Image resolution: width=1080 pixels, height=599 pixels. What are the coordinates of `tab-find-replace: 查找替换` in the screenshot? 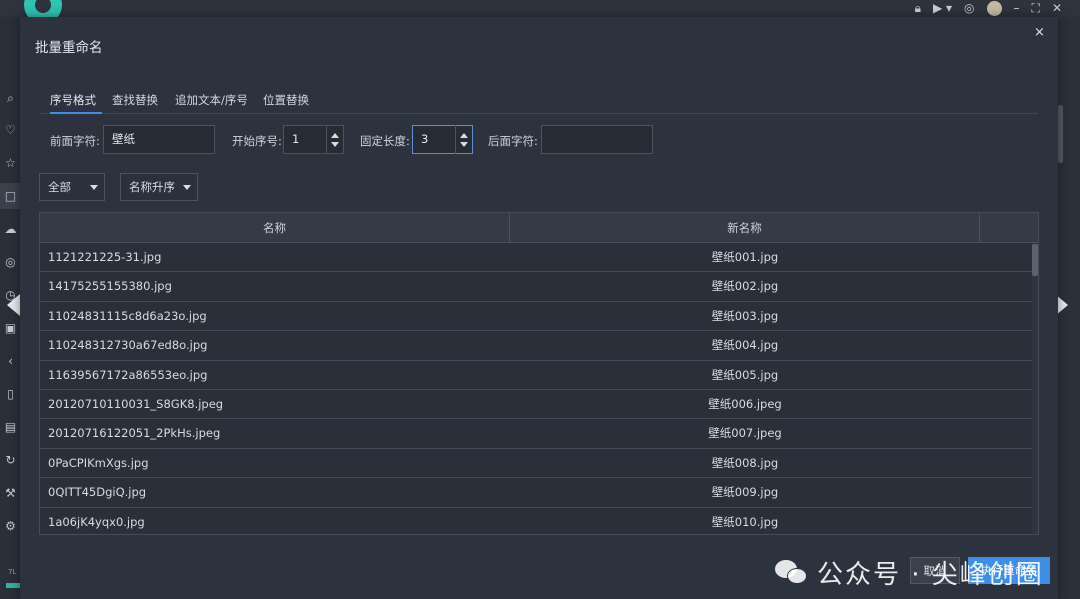 It's located at (137, 103).